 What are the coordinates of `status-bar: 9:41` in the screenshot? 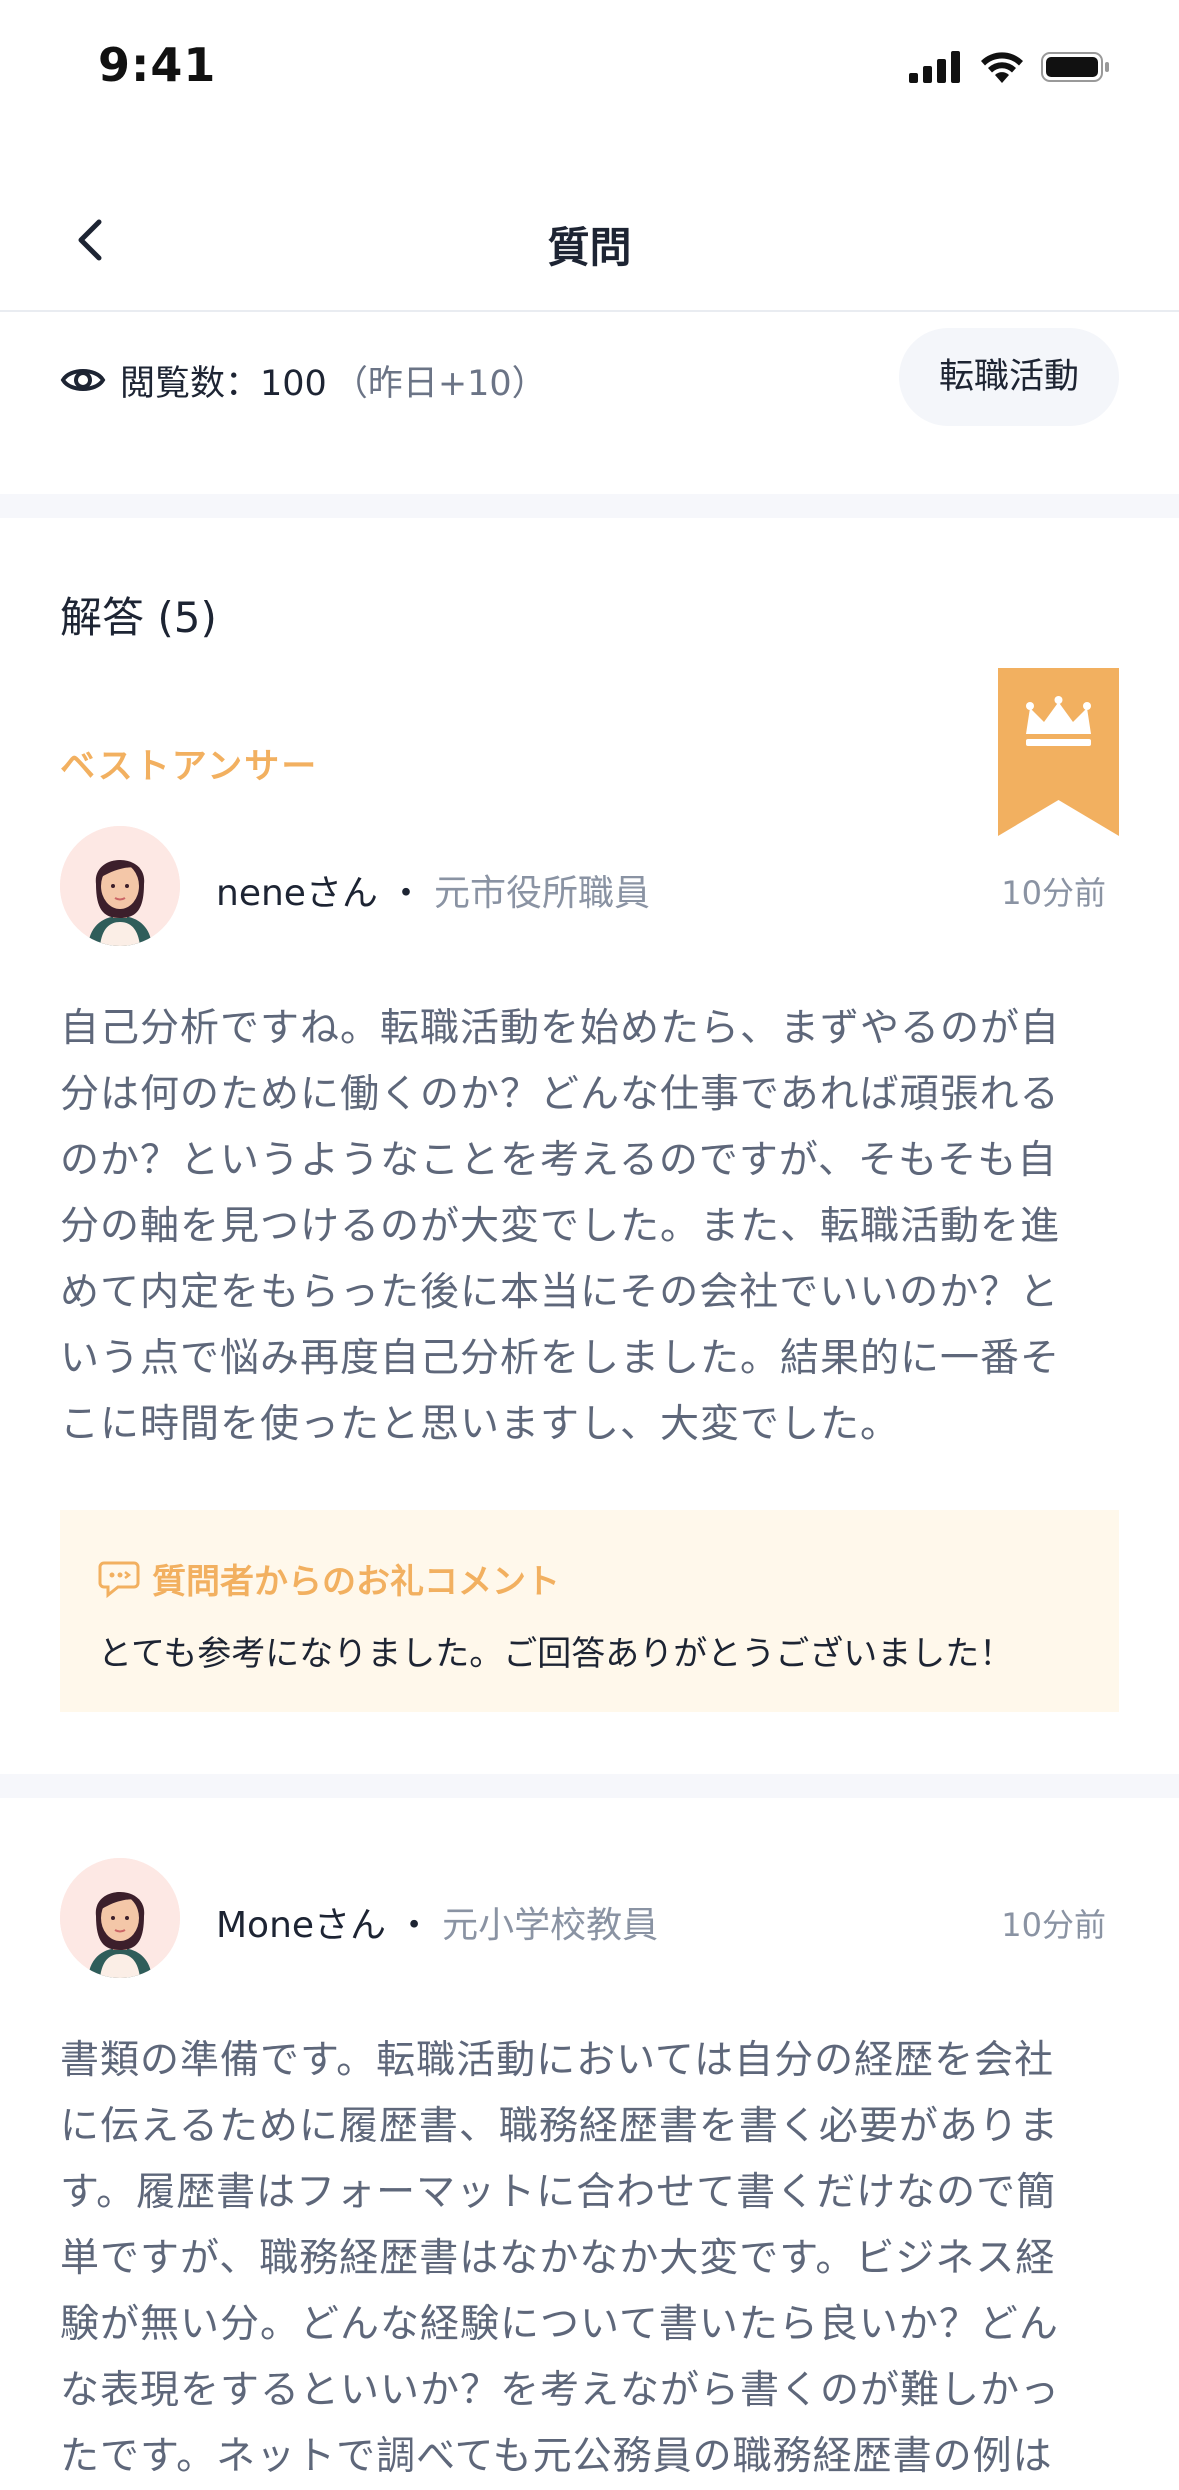 It's located at (589, 70).